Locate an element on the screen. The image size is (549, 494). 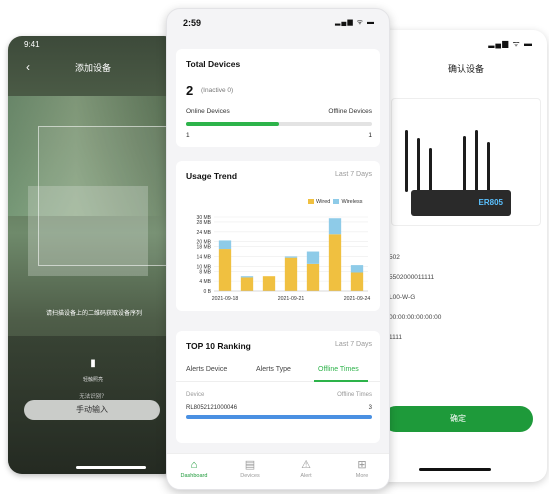
nav-dashboard: ⌂ Dashboard is located at coordinates (194, 468).